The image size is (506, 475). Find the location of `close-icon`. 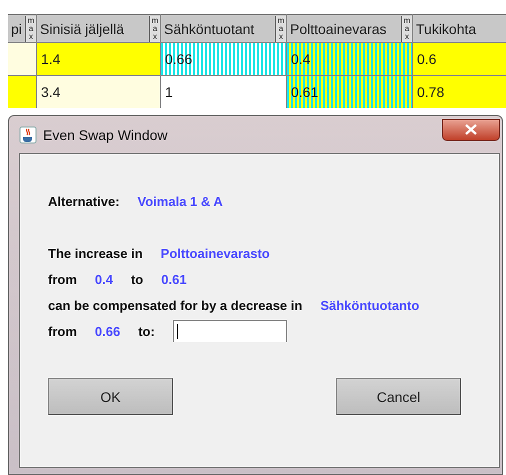

close-icon is located at coordinates (471, 129).